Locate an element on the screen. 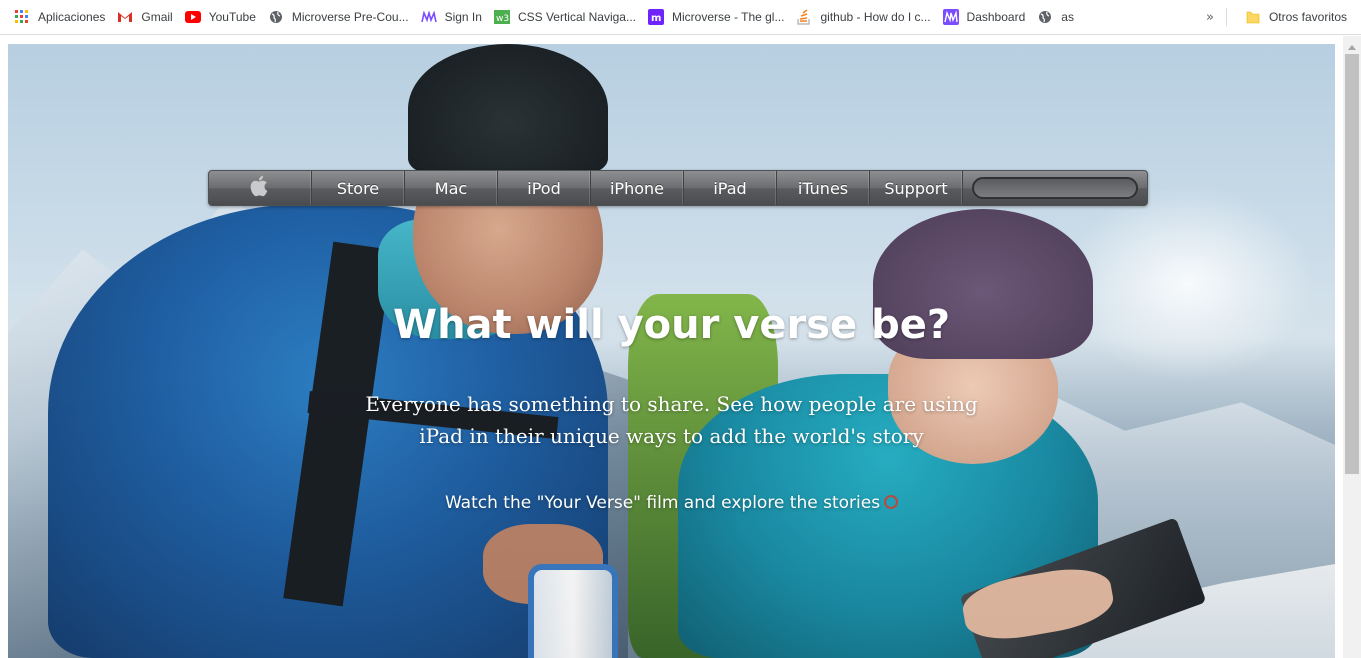  nav-iphone: iPhone is located at coordinates (637, 188).